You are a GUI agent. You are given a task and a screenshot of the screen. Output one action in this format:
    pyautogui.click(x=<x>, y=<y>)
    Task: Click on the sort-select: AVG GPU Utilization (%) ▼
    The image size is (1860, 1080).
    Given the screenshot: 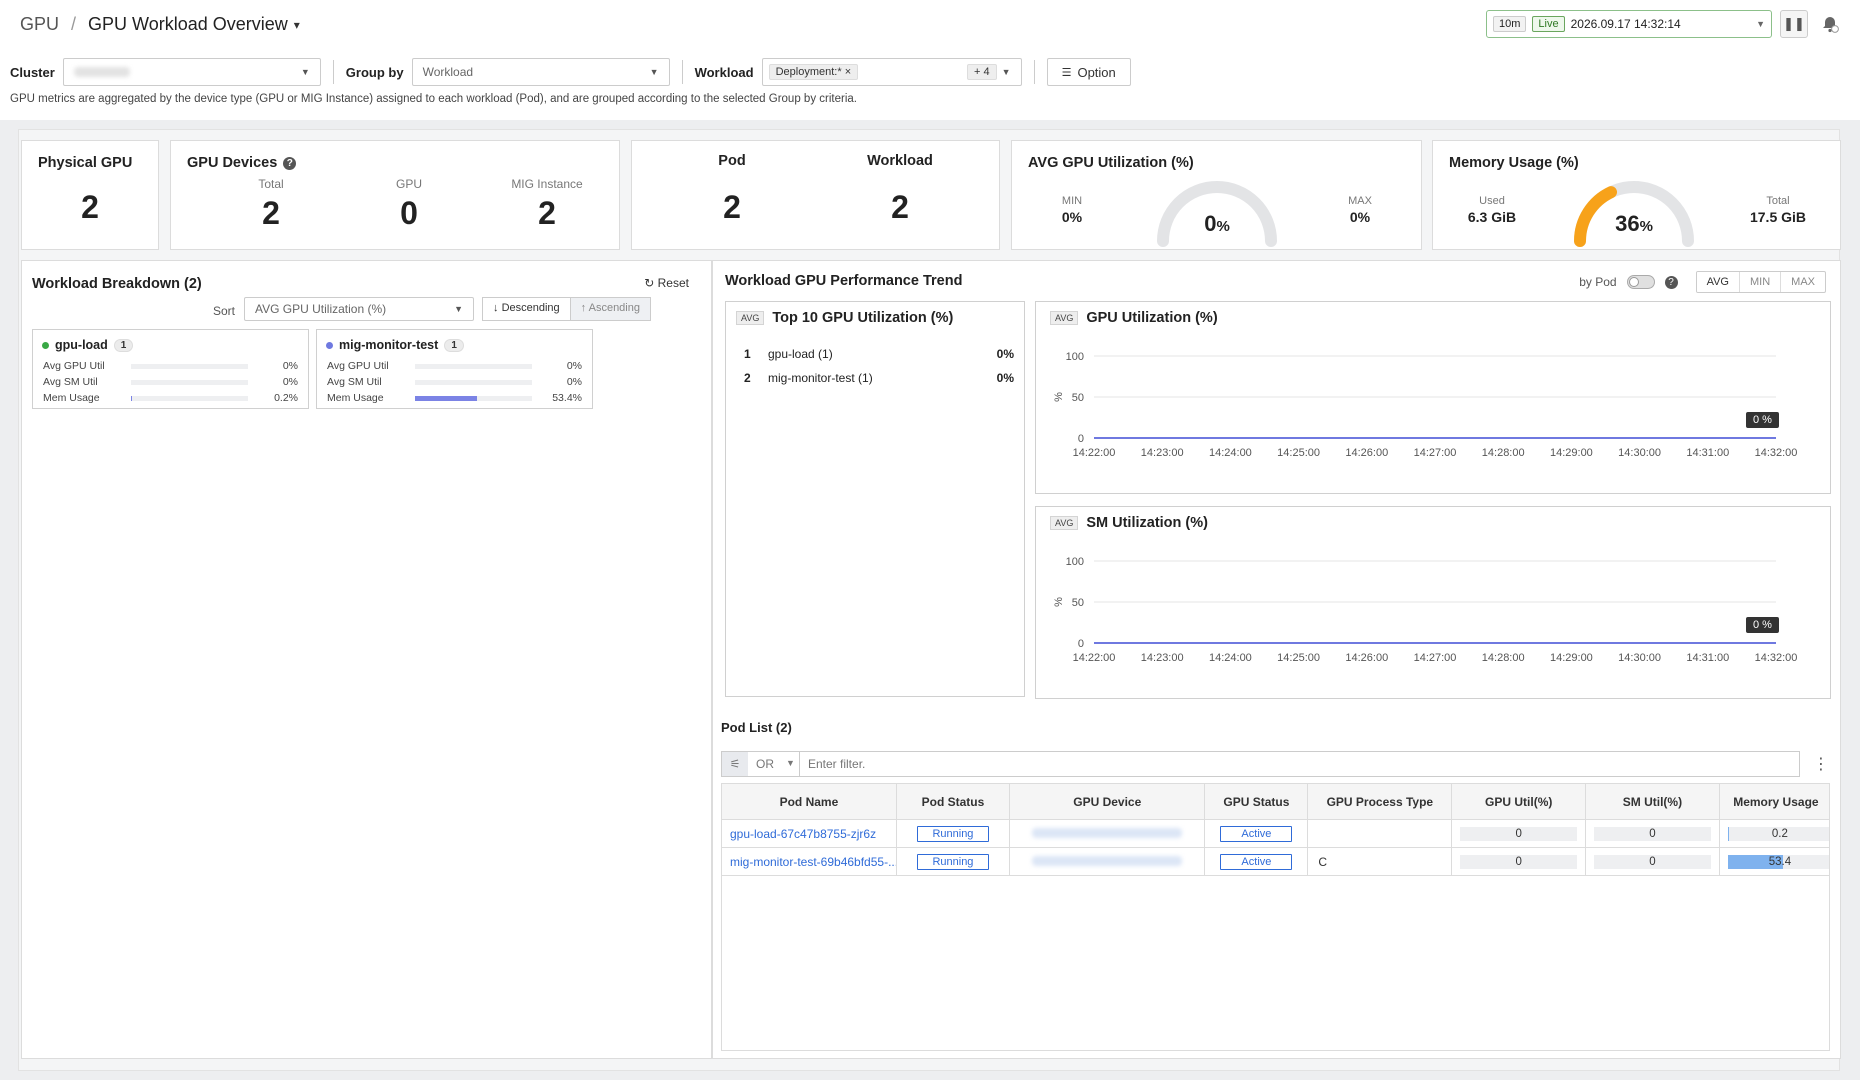 What is the action you would take?
    pyautogui.click(x=359, y=309)
    